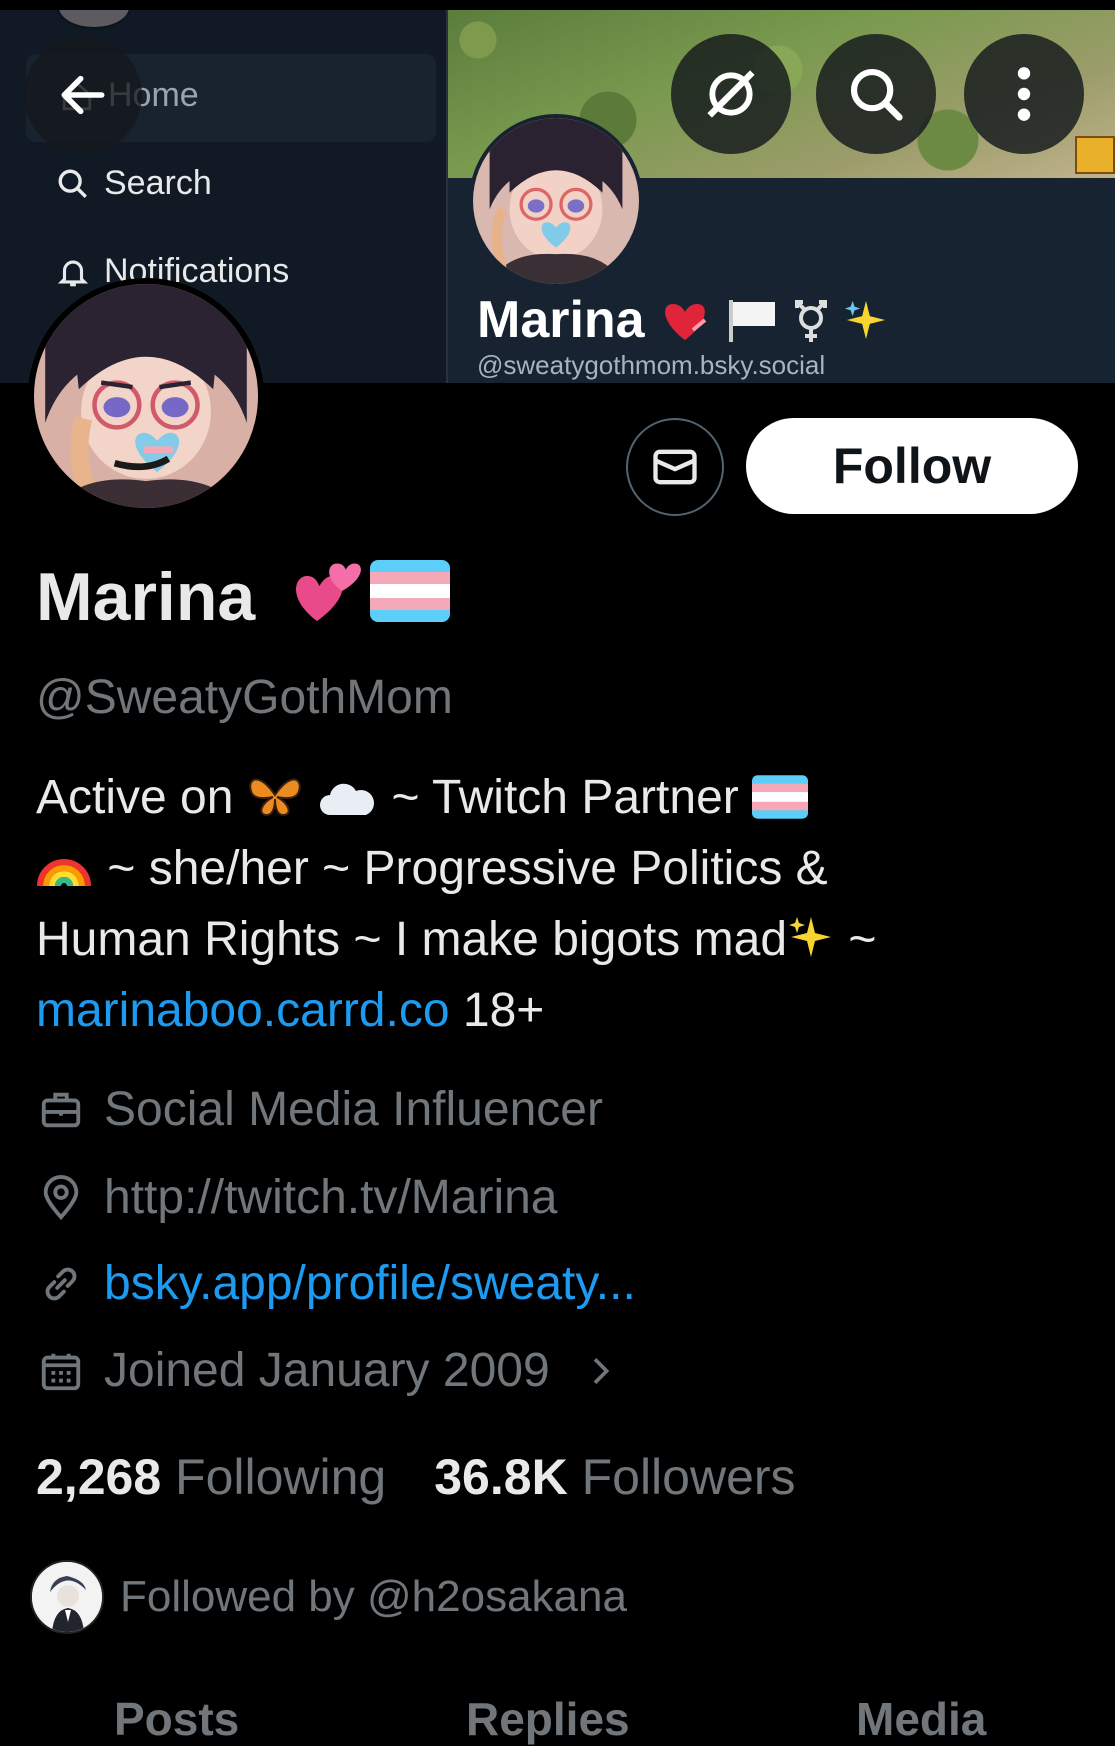 The image size is (1115, 1746). Describe the element at coordinates (548, 1719) in the screenshot. I see `tab-replies: Replies` at that location.